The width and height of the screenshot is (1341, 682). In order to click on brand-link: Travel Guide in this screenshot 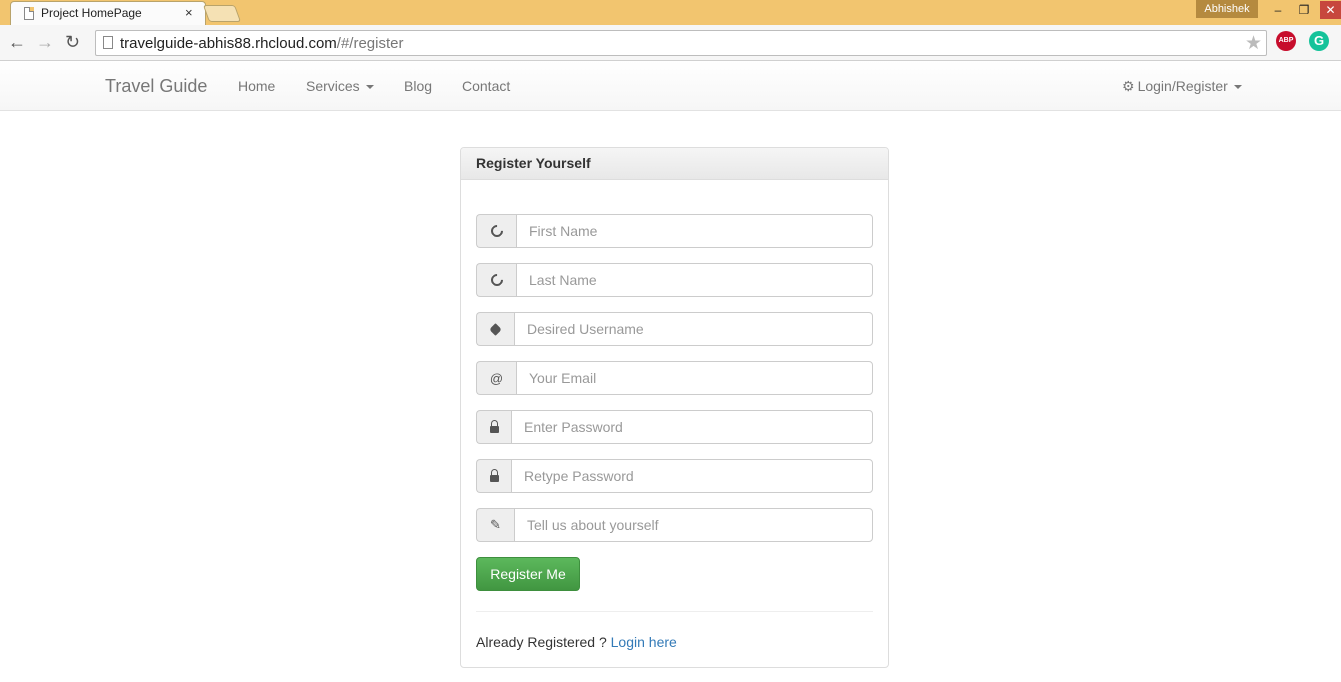, I will do `click(156, 86)`.